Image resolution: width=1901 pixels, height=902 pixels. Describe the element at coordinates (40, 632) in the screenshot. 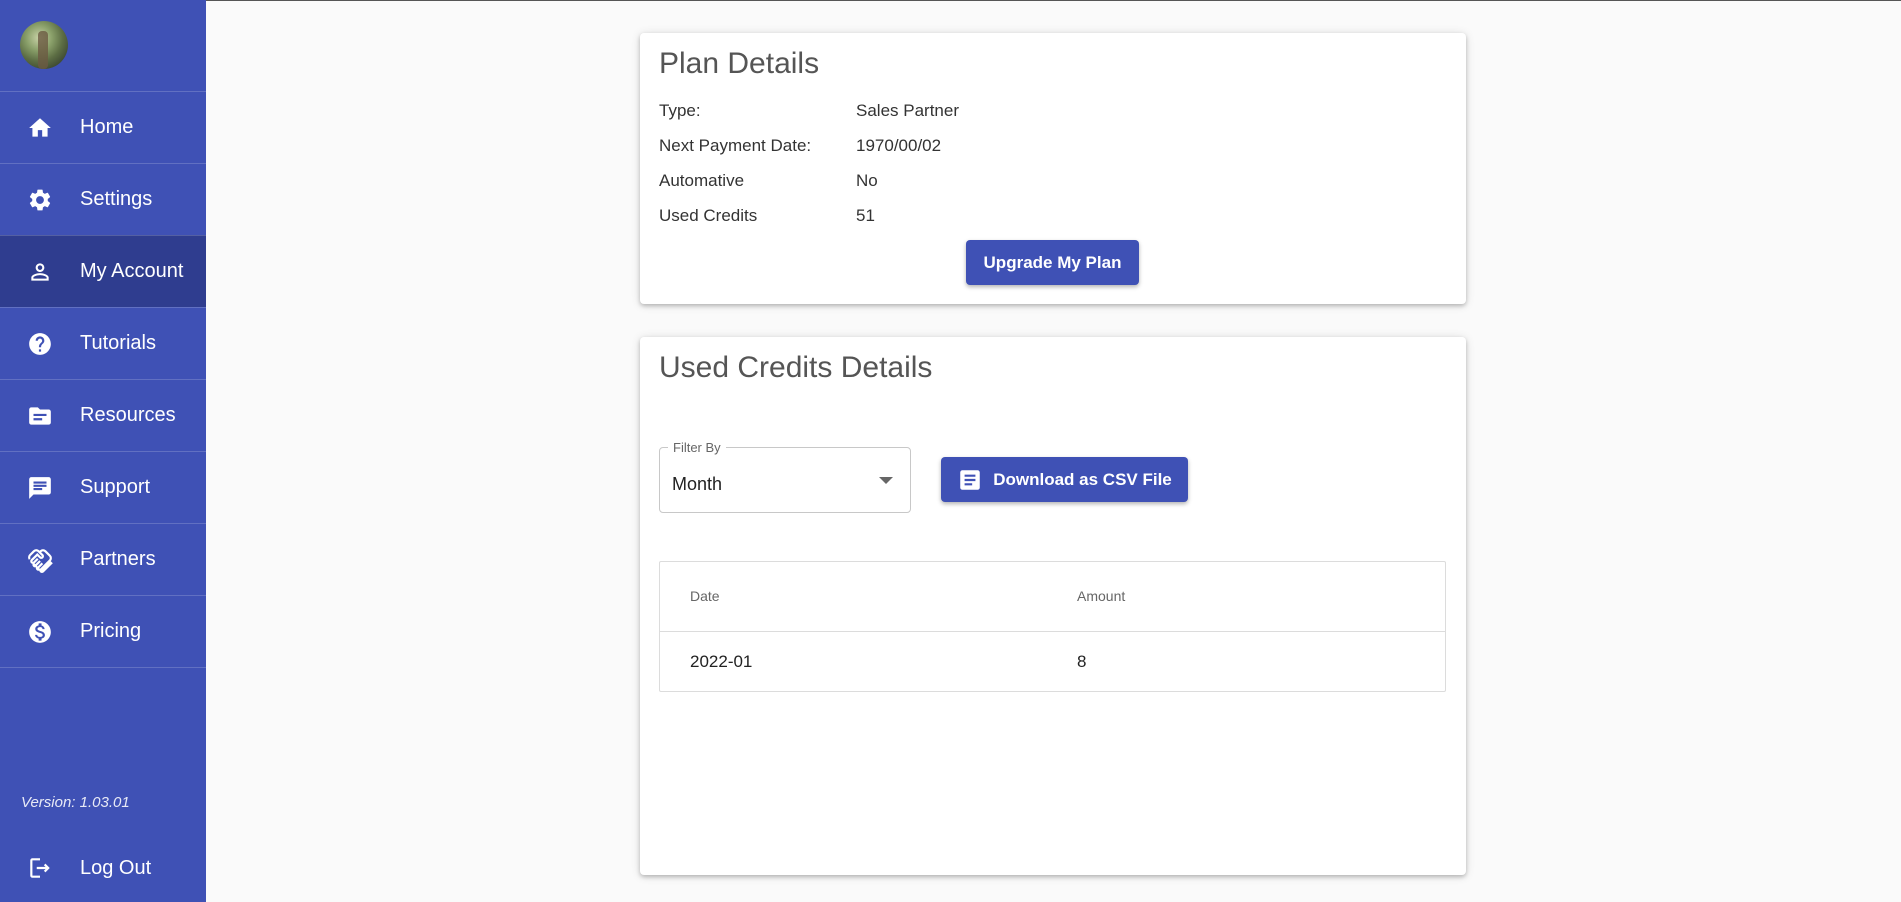

I see `dollar-icon` at that location.